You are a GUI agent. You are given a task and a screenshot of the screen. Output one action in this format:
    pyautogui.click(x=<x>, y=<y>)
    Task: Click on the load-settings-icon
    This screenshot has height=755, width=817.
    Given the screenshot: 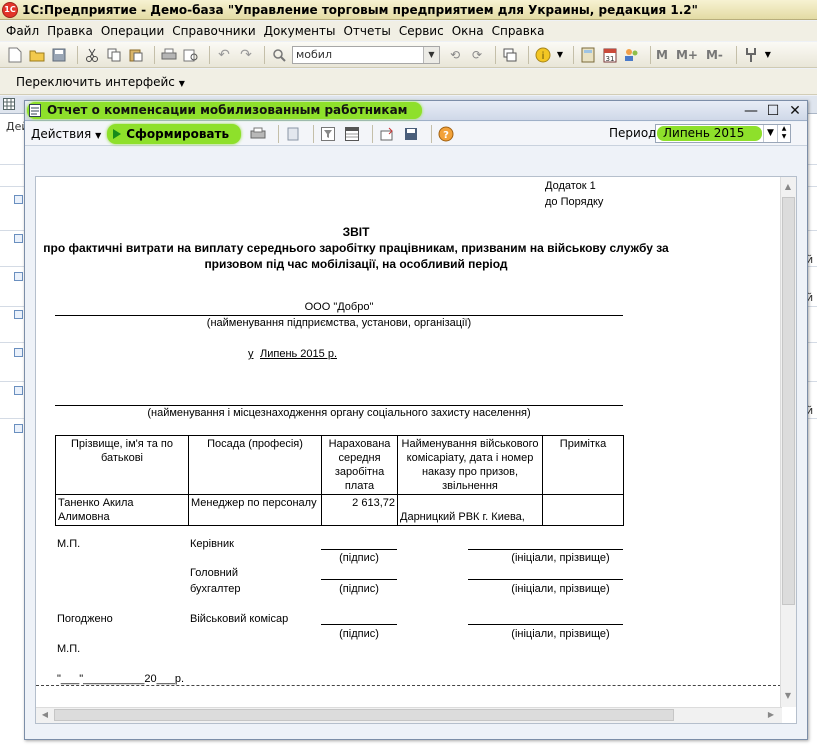 What is the action you would take?
    pyautogui.click(x=387, y=134)
    